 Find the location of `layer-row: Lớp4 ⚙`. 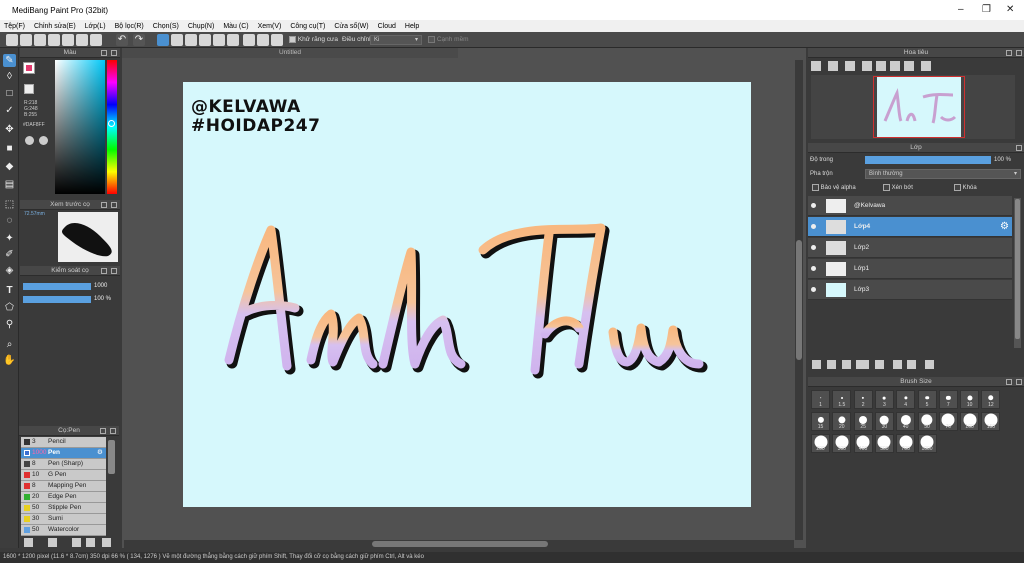

layer-row: Lớp4 ⚙ is located at coordinates (910, 227).